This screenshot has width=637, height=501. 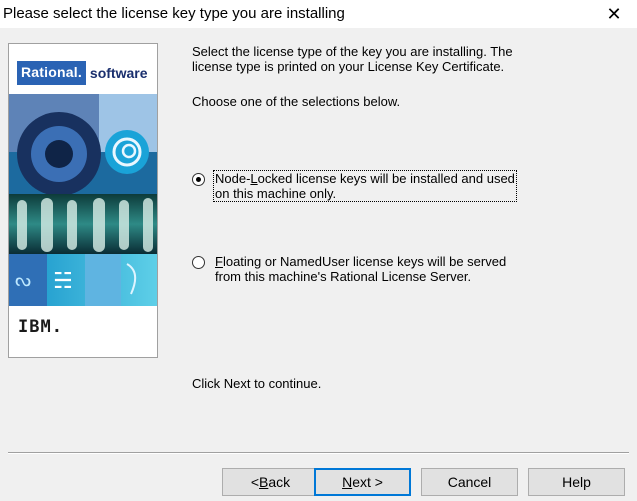 I want to click on svg-text: ᔓ, so click(x=23, y=280).